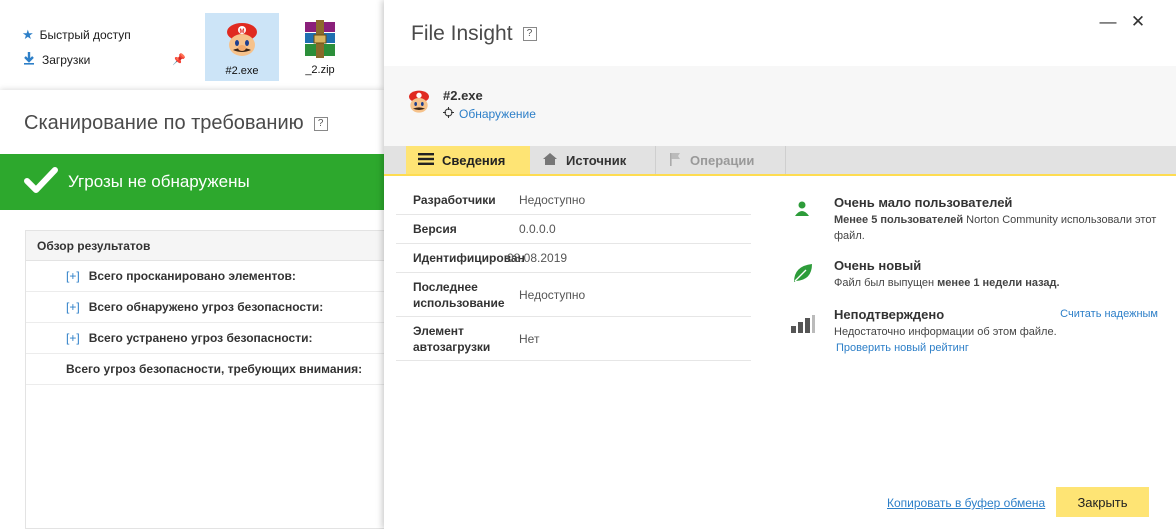 Image resolution: width=1176 pixels, height=529 pixels. What do you see at coordinates (66, 59) in the screenshot?
I see `nav-downloads-label: Загрузки` at bounding box center [66, 59].